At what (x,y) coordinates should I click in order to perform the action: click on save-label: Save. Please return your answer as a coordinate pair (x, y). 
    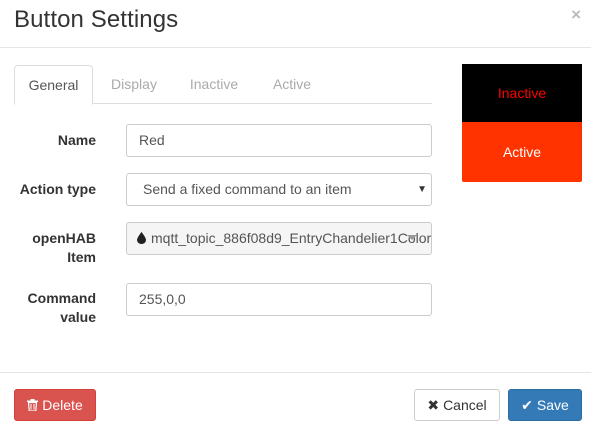
    Looking at the image, I should click on (552, 405).